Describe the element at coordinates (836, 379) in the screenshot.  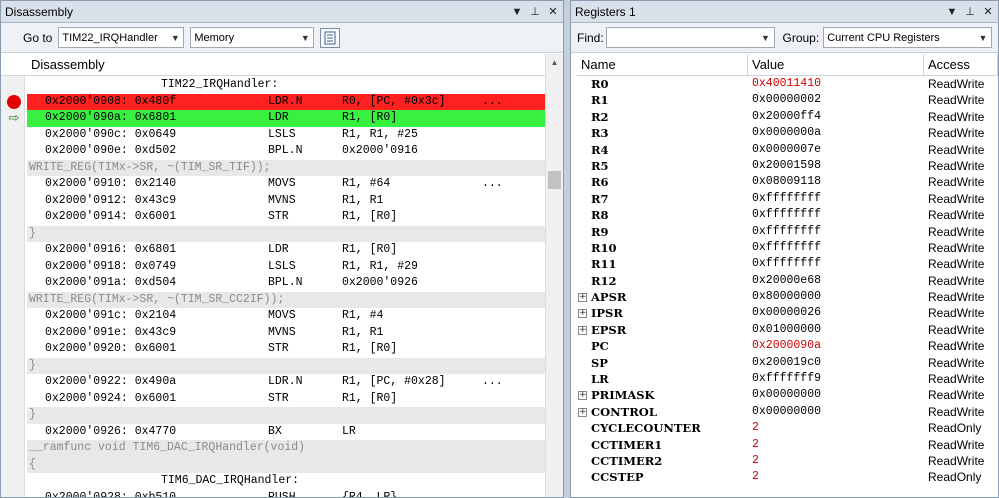
I see `register-value: 0xfffffff9` at that location.